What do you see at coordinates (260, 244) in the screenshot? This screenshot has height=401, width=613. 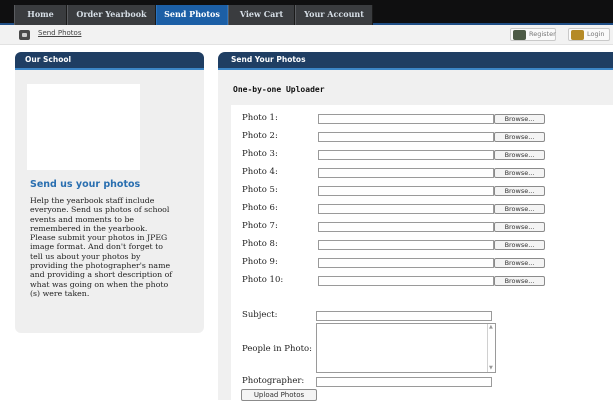 I see `photo-8-label: Photo 8:` at bounding box center [260, 244].